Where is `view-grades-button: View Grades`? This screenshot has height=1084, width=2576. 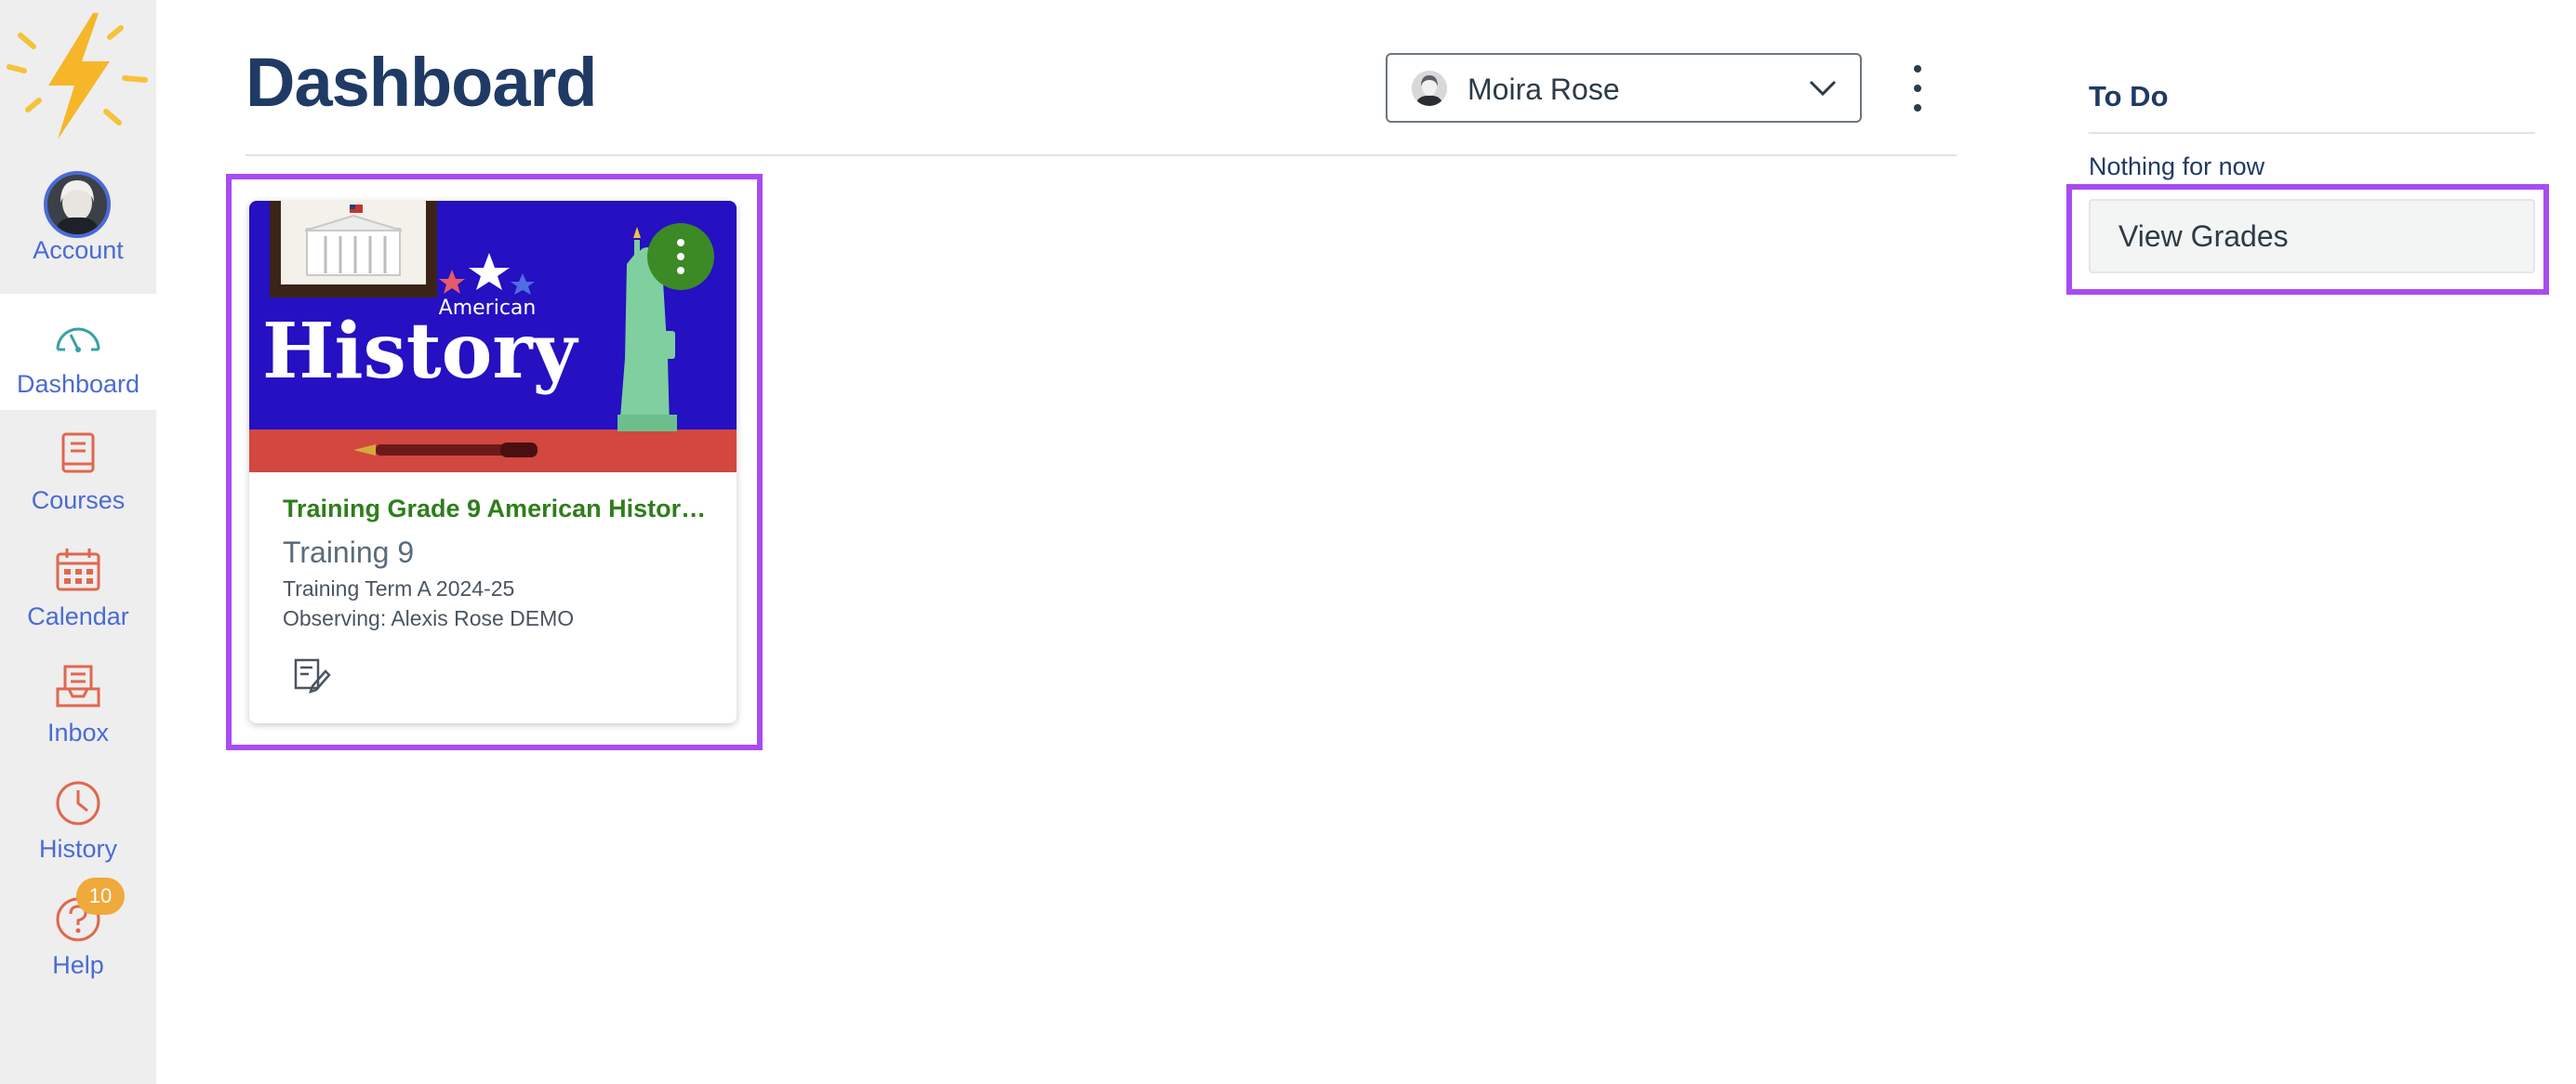 view-grades-button: View Grades is located at coordinates (2312, 236).